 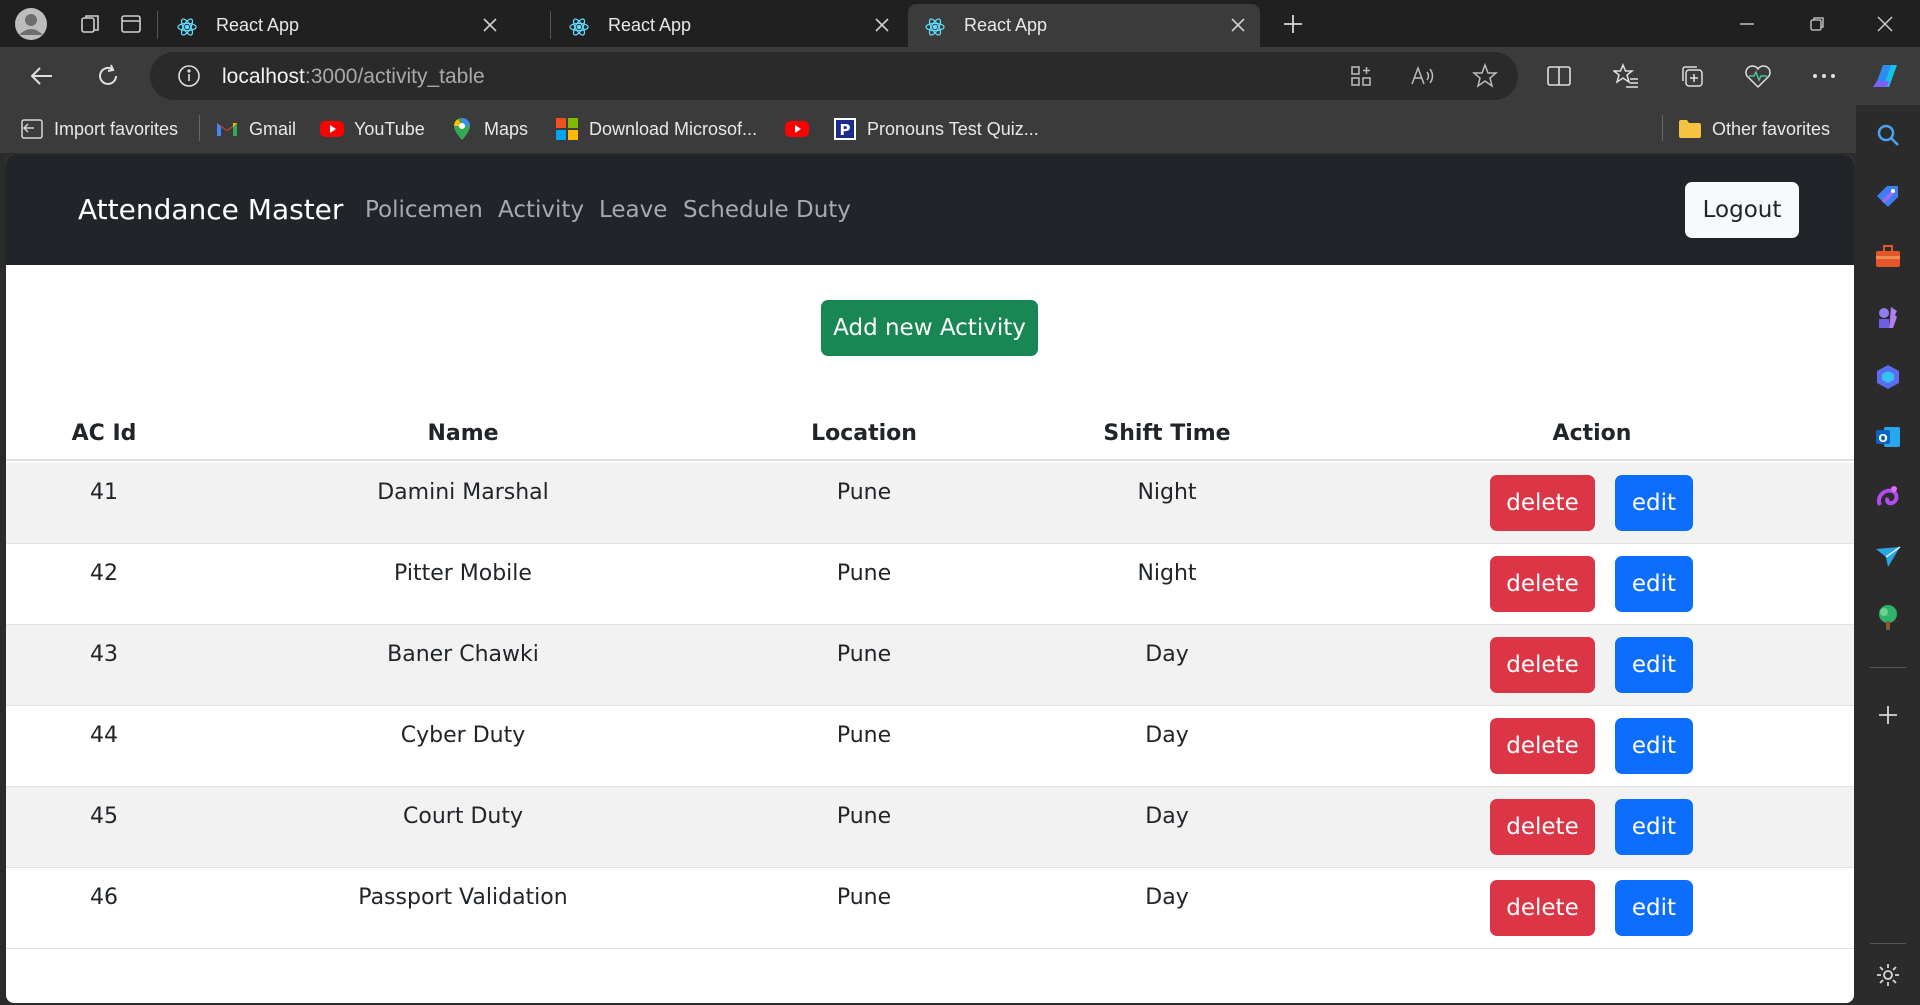 What do you see at coordinates (1888, 437) in the screenshot?
I see `outlook-icon: O` at bounding box center [1888, 437].